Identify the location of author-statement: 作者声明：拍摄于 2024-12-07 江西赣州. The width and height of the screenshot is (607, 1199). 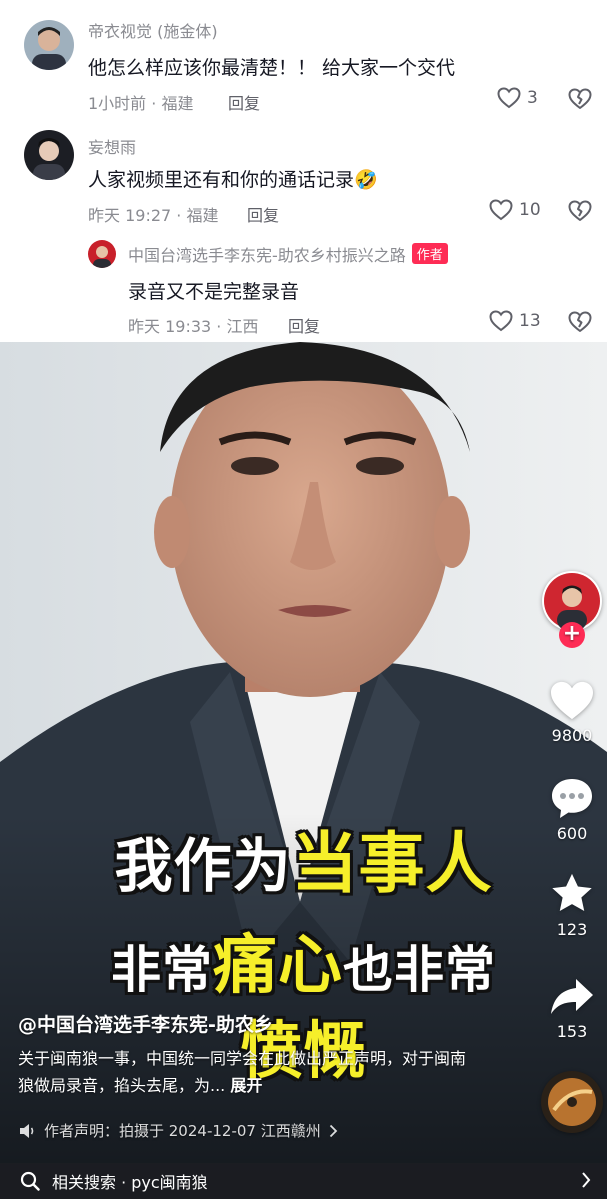
(178, 1130).